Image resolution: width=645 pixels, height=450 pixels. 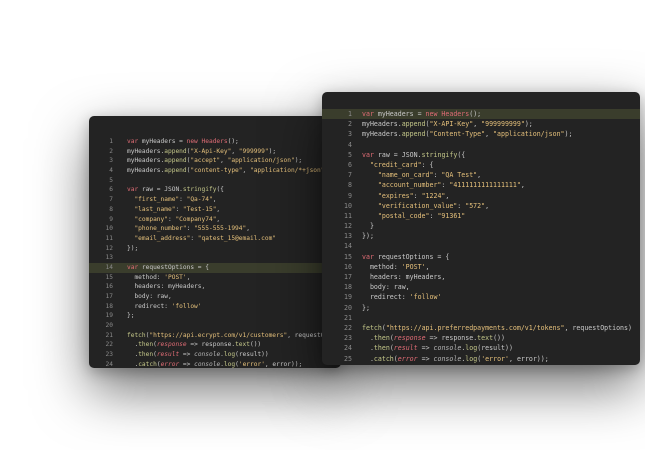 I want to click on code-token: "555-555-1994", so click(x=220, y=229).